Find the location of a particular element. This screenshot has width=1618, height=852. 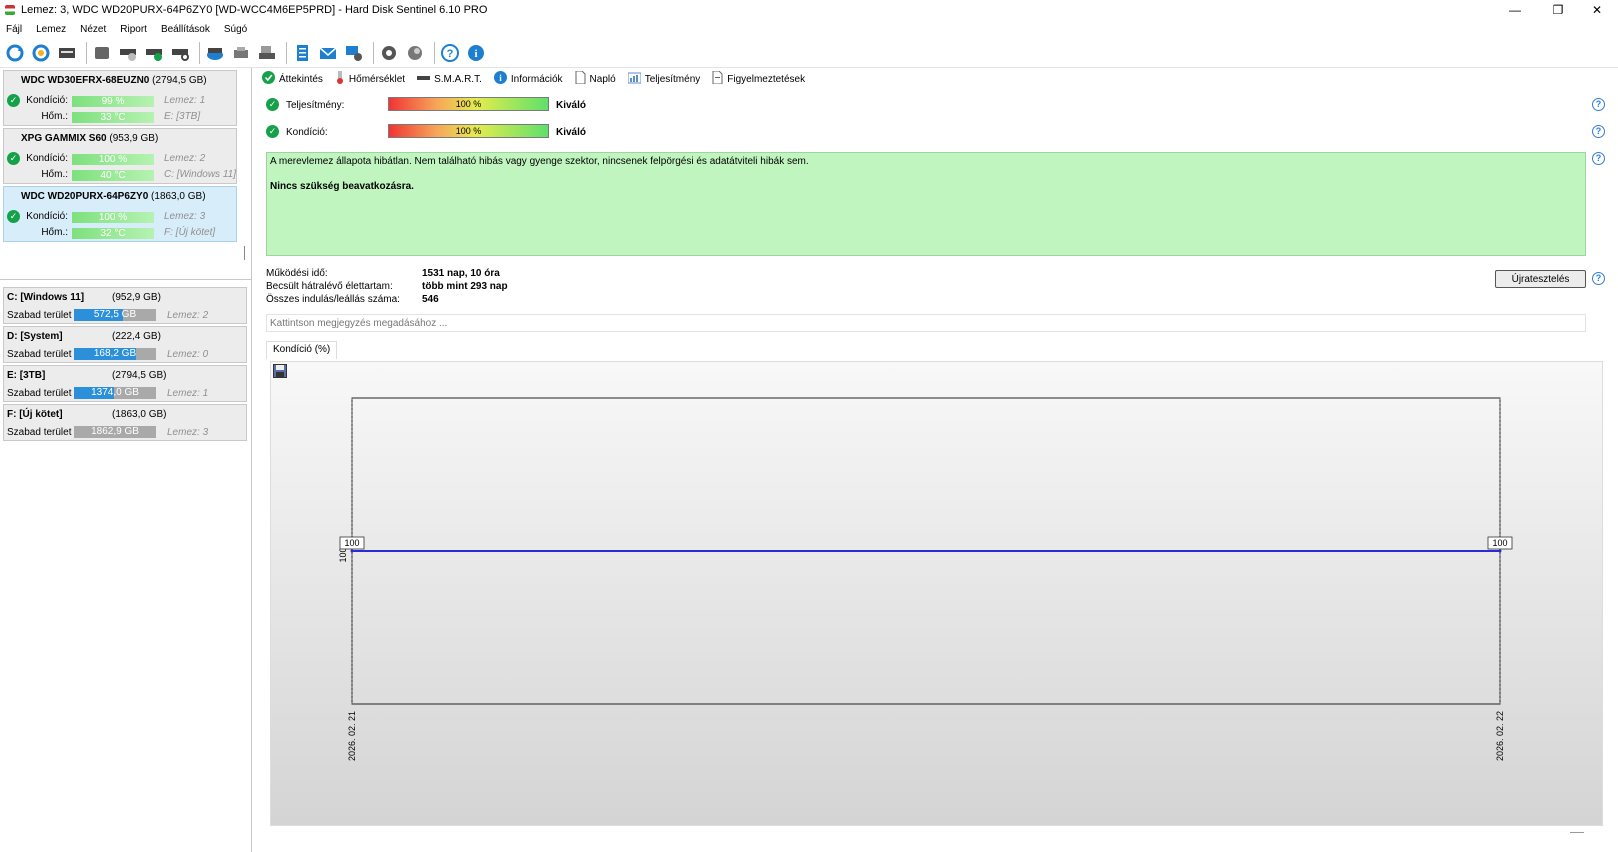

disk-timer-icon is located at coordinates (128, 53).